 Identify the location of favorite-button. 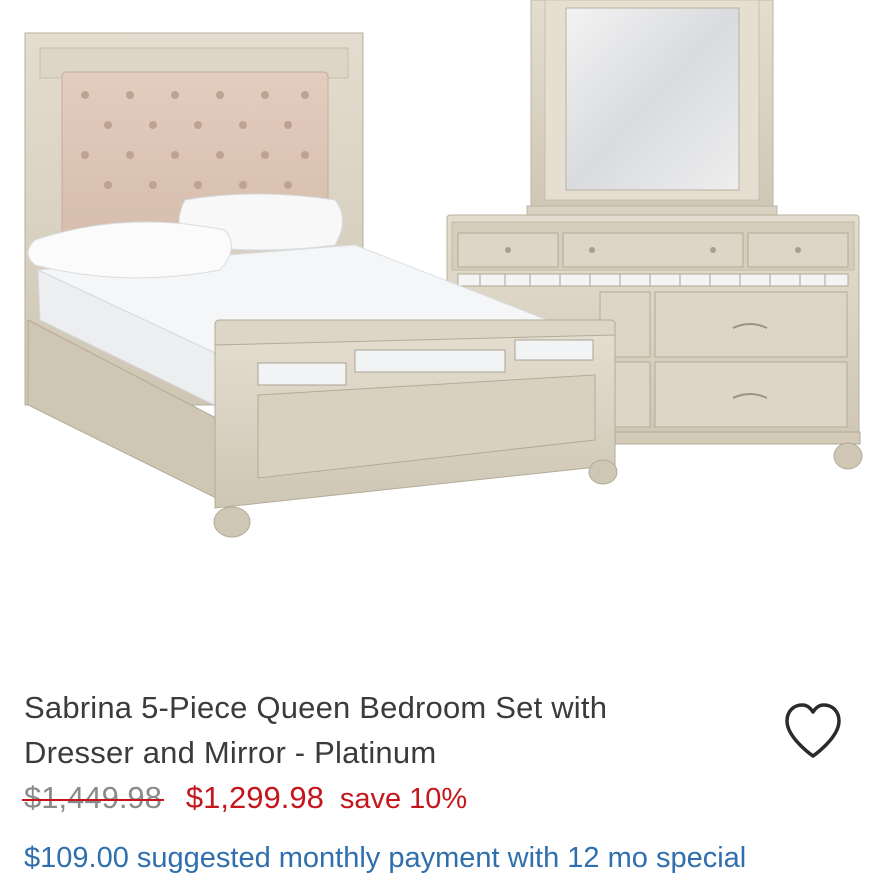
(813, 731).